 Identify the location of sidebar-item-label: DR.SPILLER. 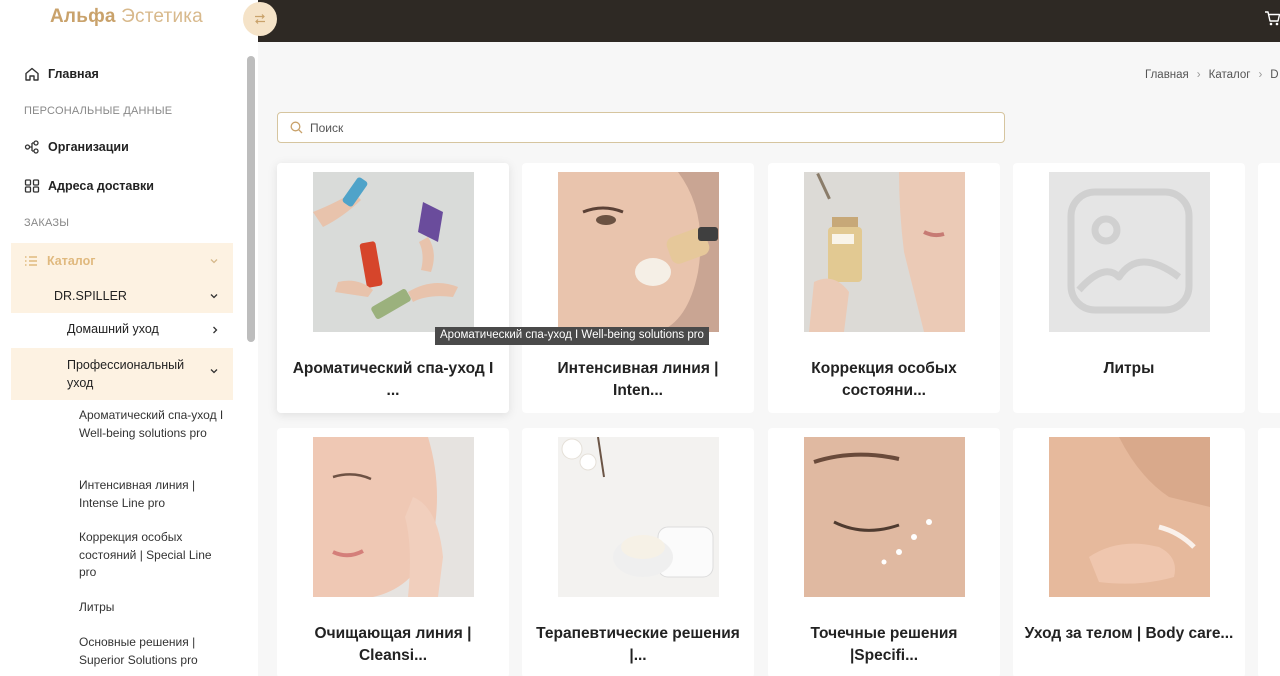
(90, 296).